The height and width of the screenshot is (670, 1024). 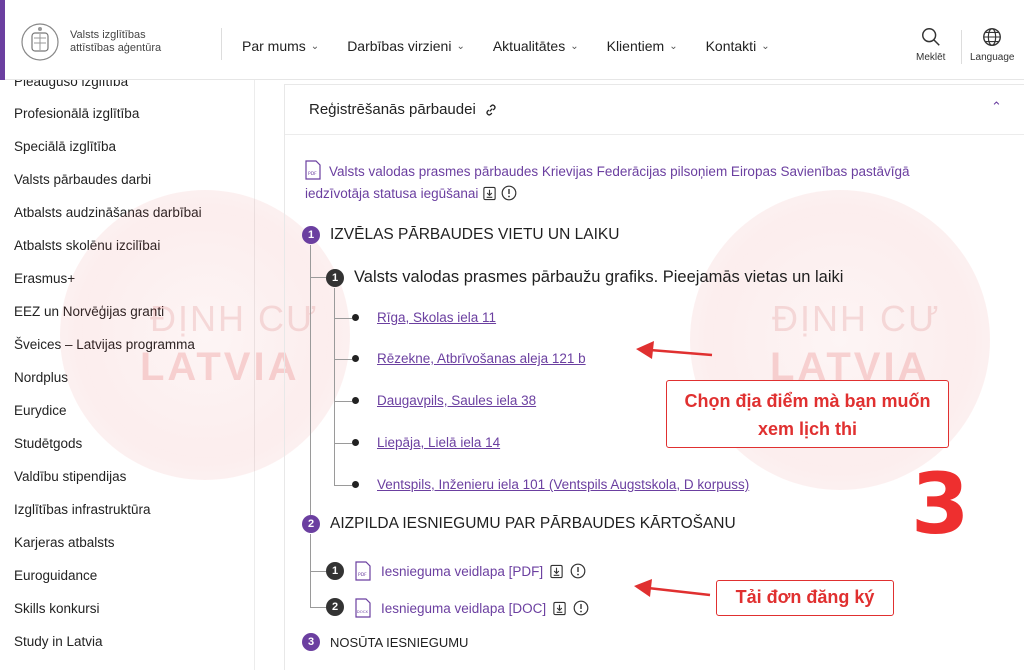 I want to click on annotation-callout: Tải đơn đăng ký, so click(x=805, y=598).